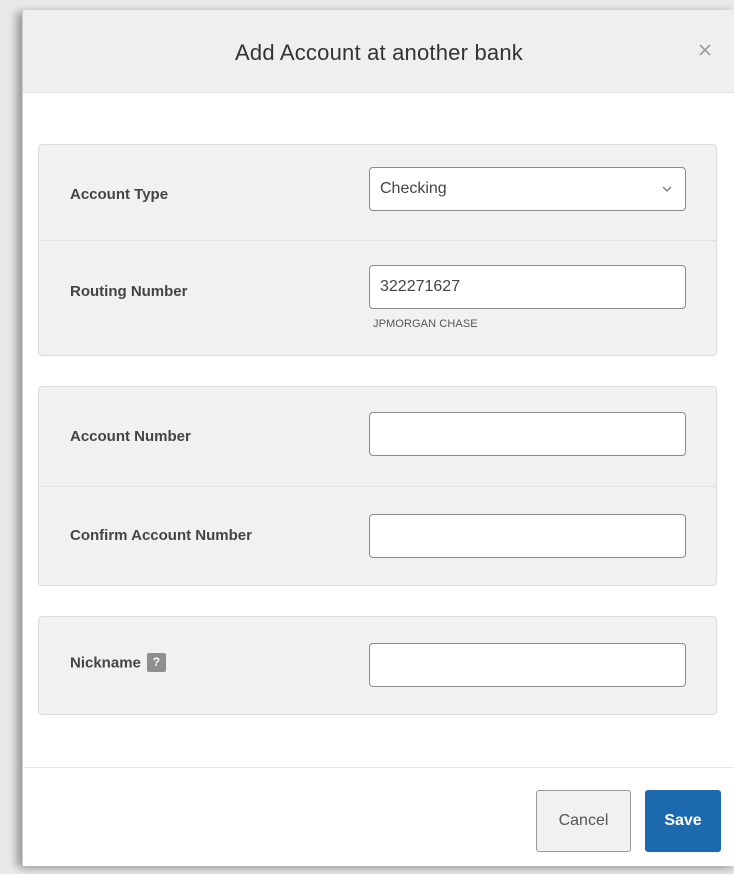  I want to click on dialog-footer: Cancel Save, so click(378, 816).